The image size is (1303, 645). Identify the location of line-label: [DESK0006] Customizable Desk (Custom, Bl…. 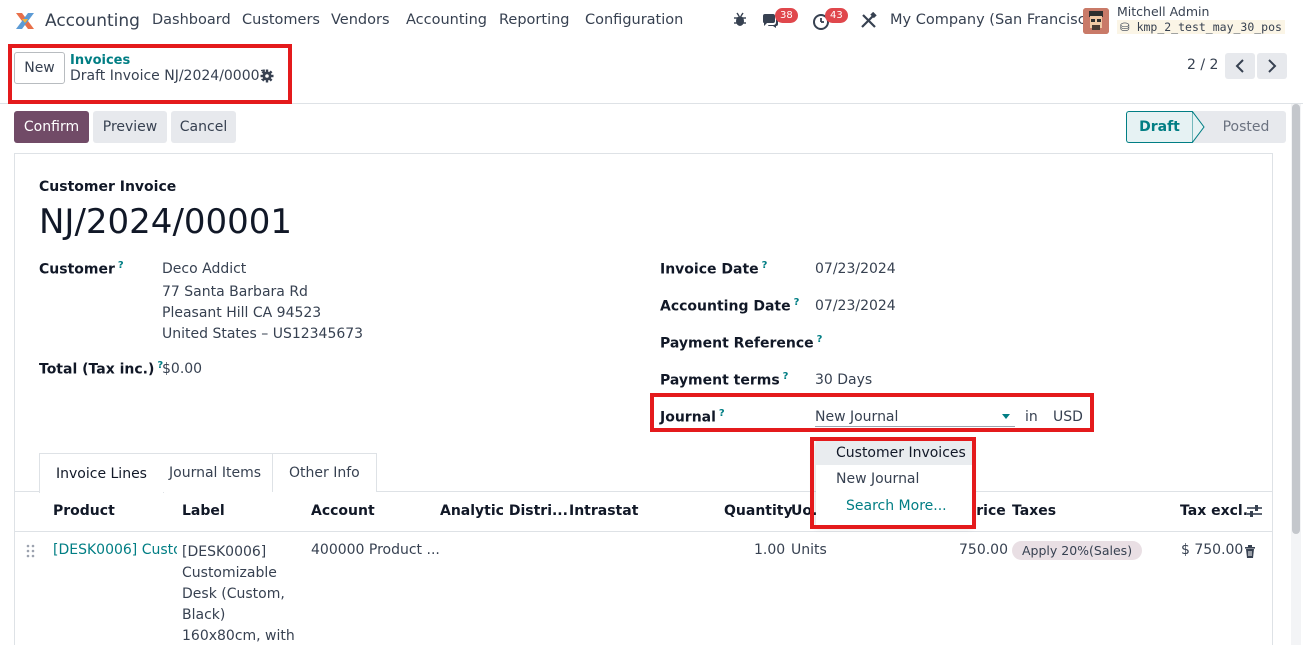
(238, 593).